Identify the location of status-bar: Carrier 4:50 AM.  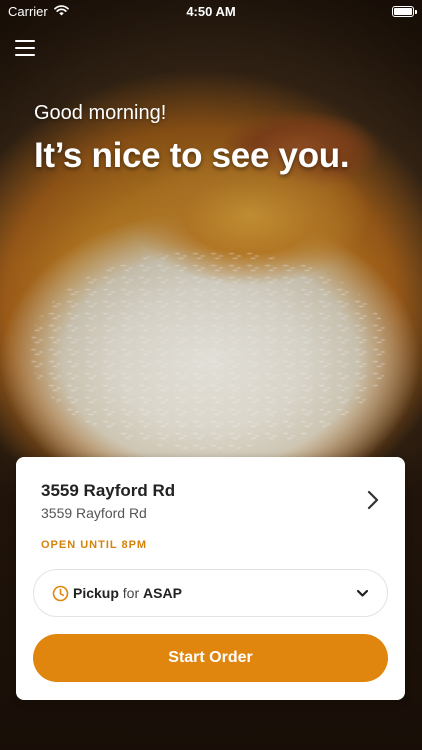
(211, 11).